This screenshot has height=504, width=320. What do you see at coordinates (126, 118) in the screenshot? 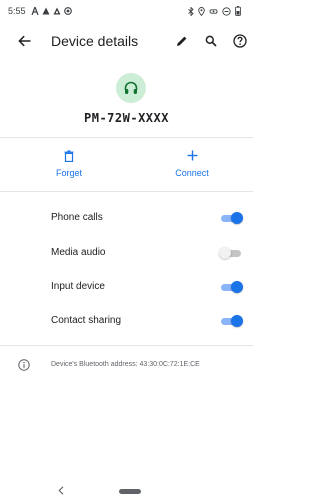
I see `device-name: PM-72W-XXXX` at bounding box center [126, 118].